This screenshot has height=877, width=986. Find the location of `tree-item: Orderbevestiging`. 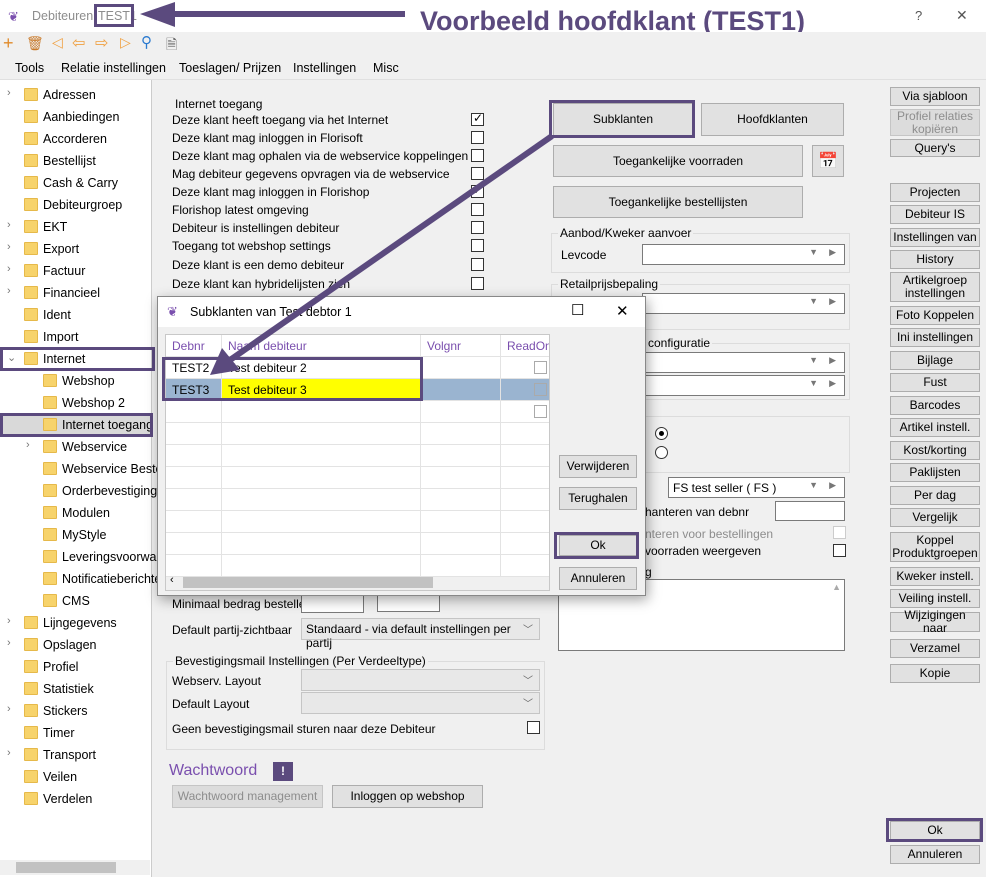

tree-item: Orderbevestiging is located at coordinates (78, 491).